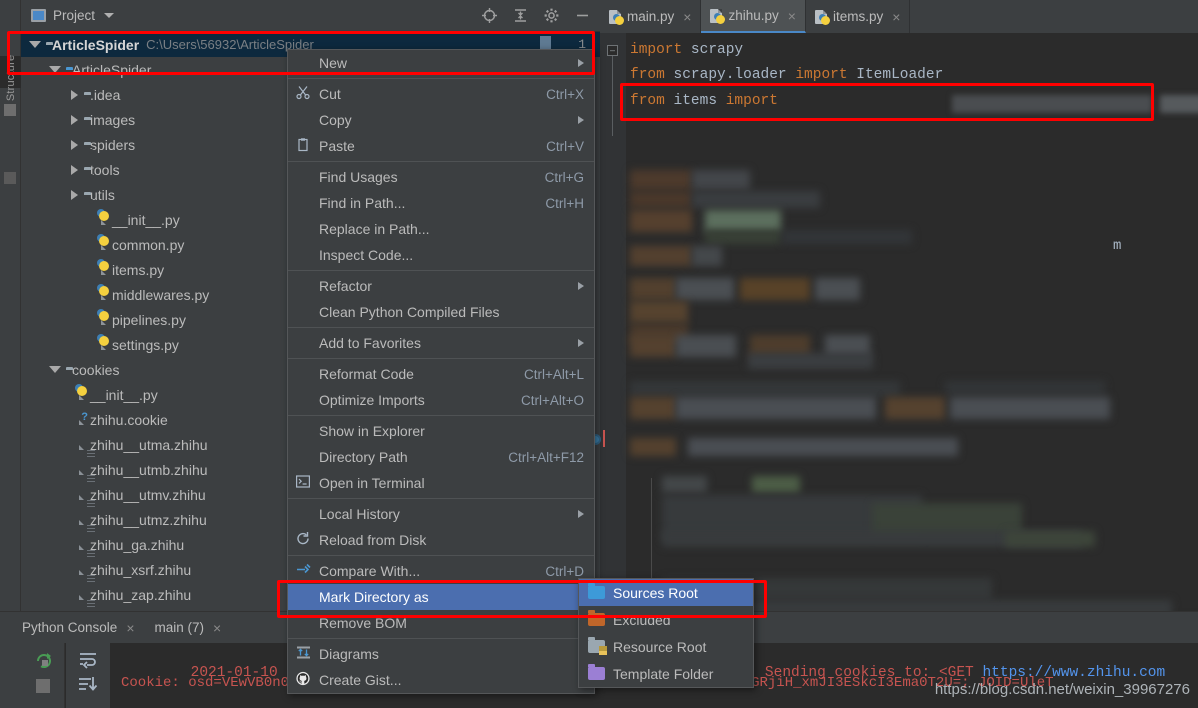 Image resolution: width=1198 pixels, height=708 pixels. I want to click on menu-item: Show in Explorer, so click(441, 431).